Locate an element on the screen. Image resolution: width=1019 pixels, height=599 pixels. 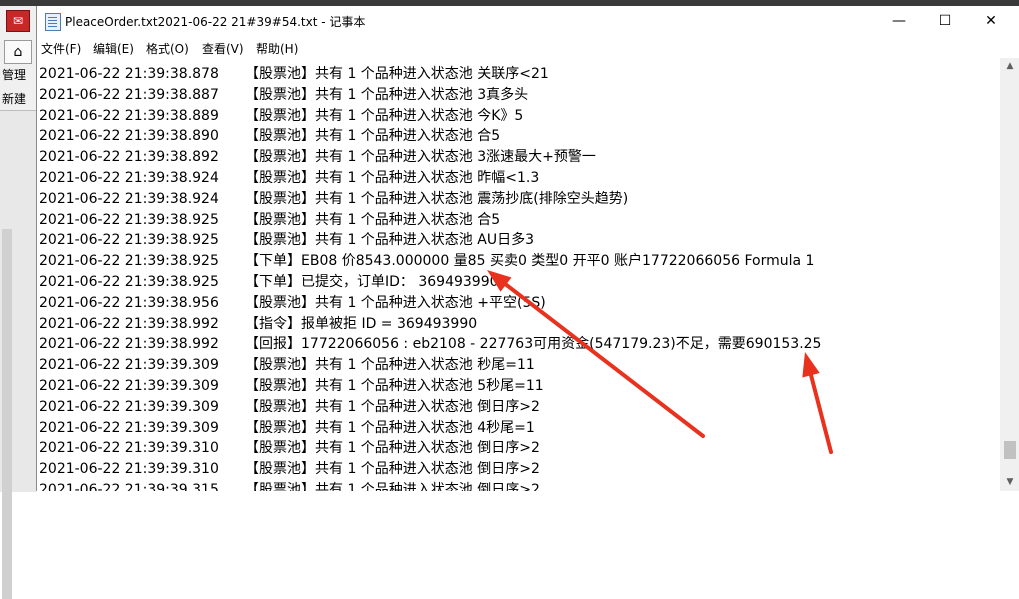
menu-help: 帮助(H) is located at coordinates (277, 48).